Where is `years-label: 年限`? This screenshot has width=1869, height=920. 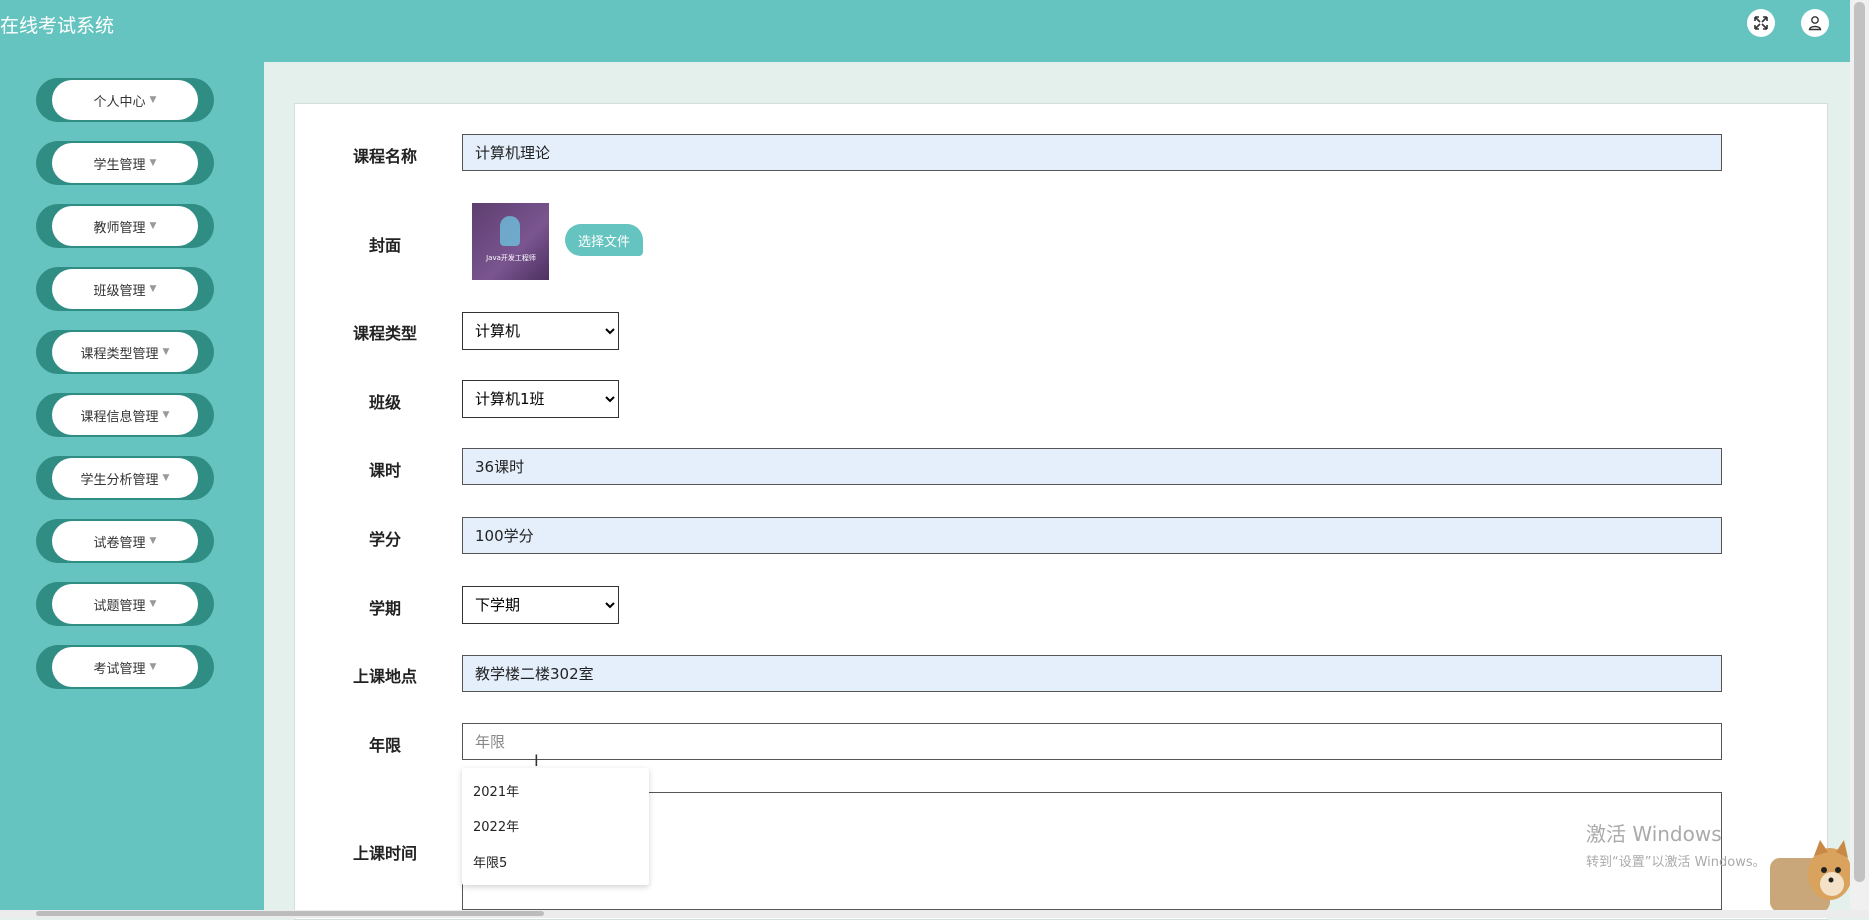
years-label: 年限 is located at coordinates (384, 745).